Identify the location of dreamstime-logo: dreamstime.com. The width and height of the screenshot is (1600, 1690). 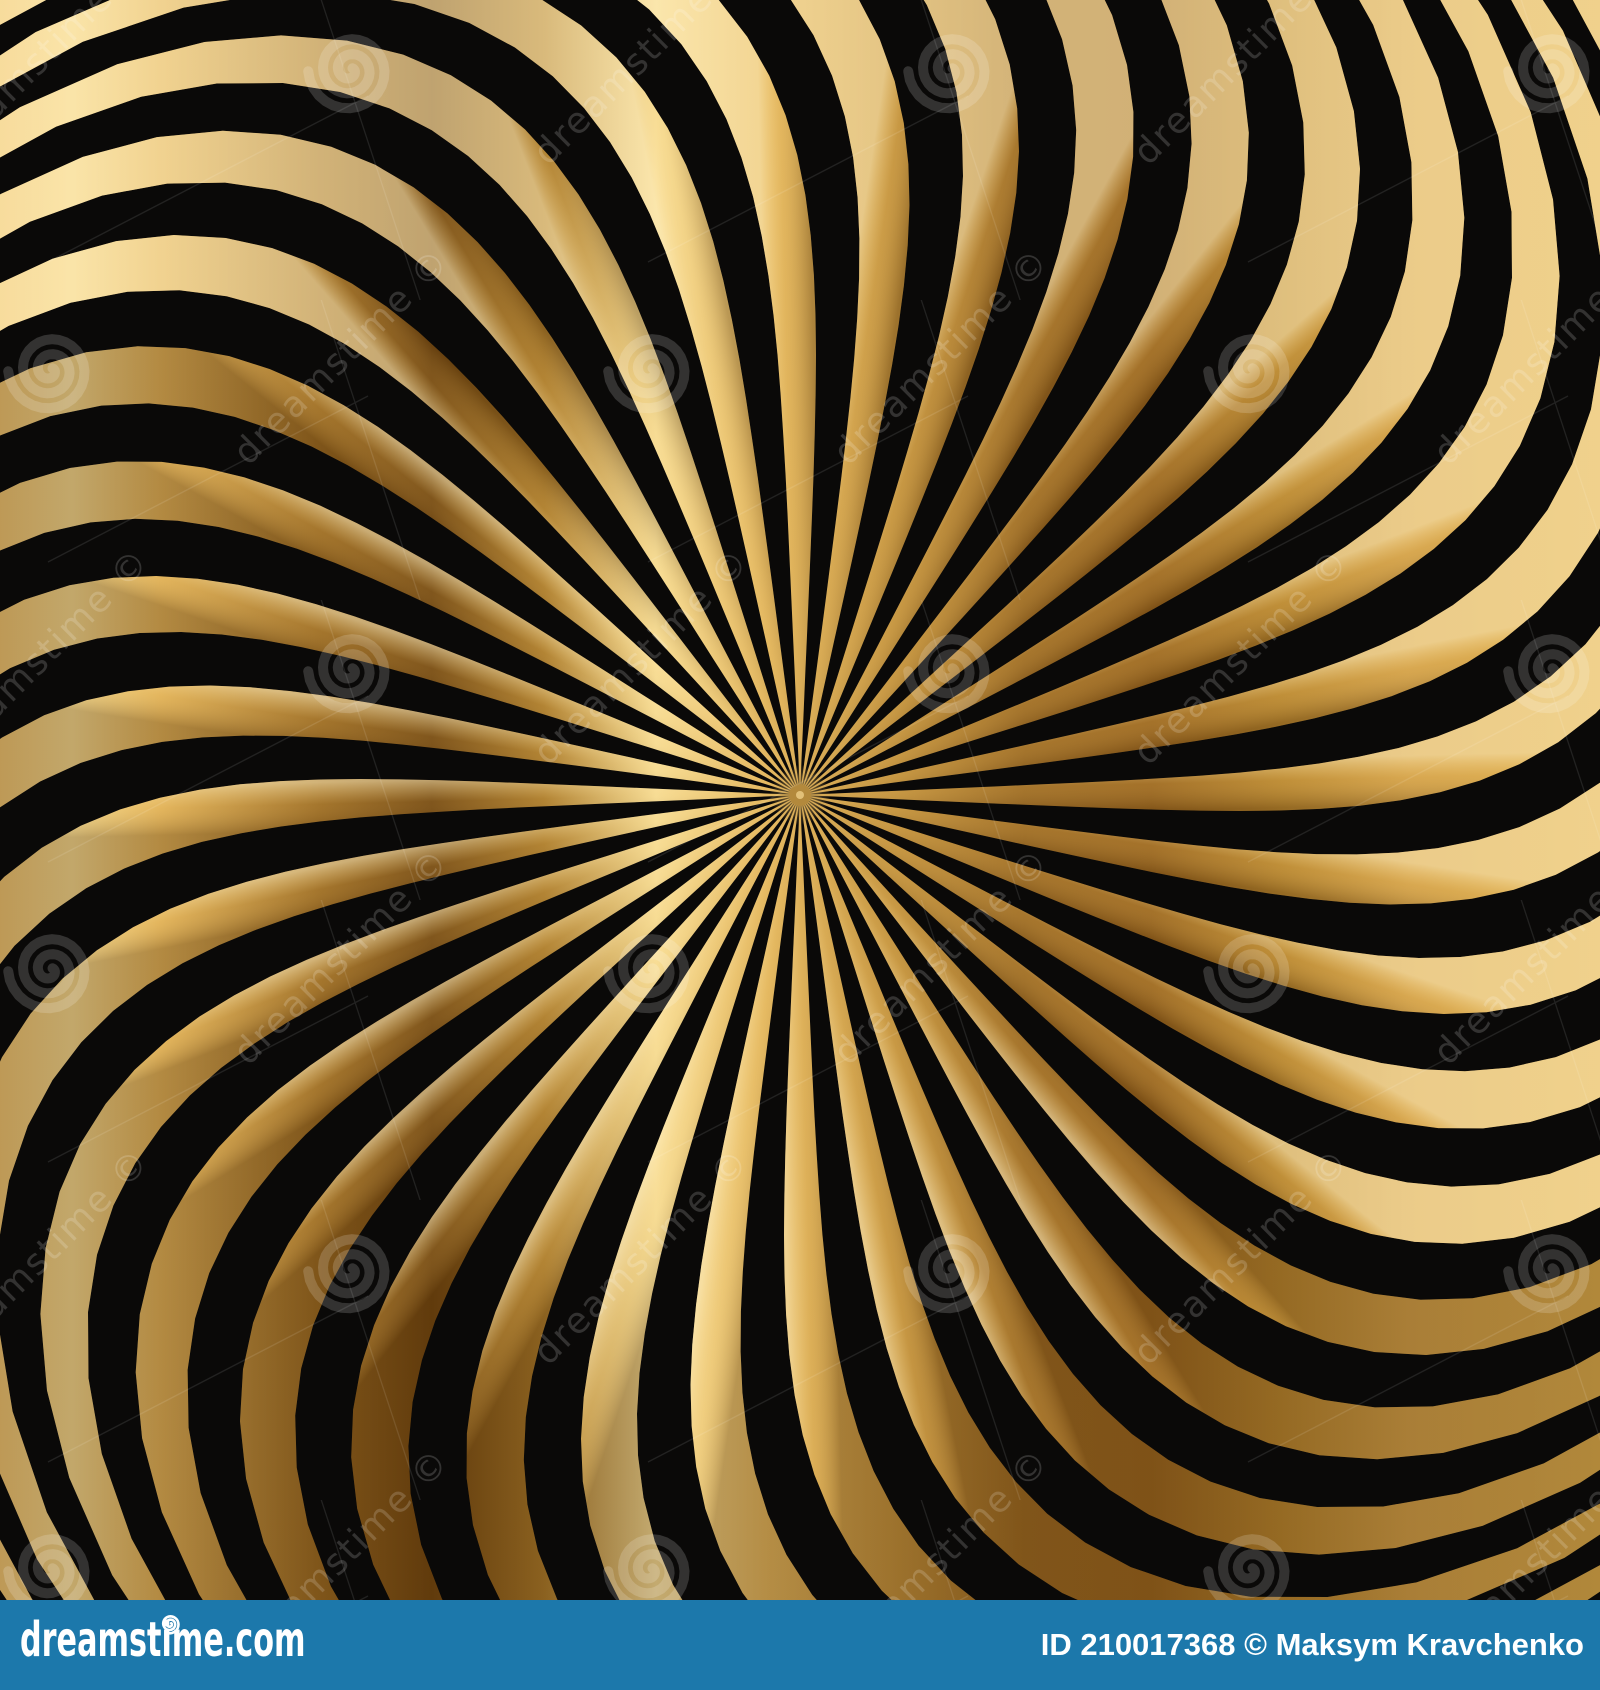
(246, 1644).